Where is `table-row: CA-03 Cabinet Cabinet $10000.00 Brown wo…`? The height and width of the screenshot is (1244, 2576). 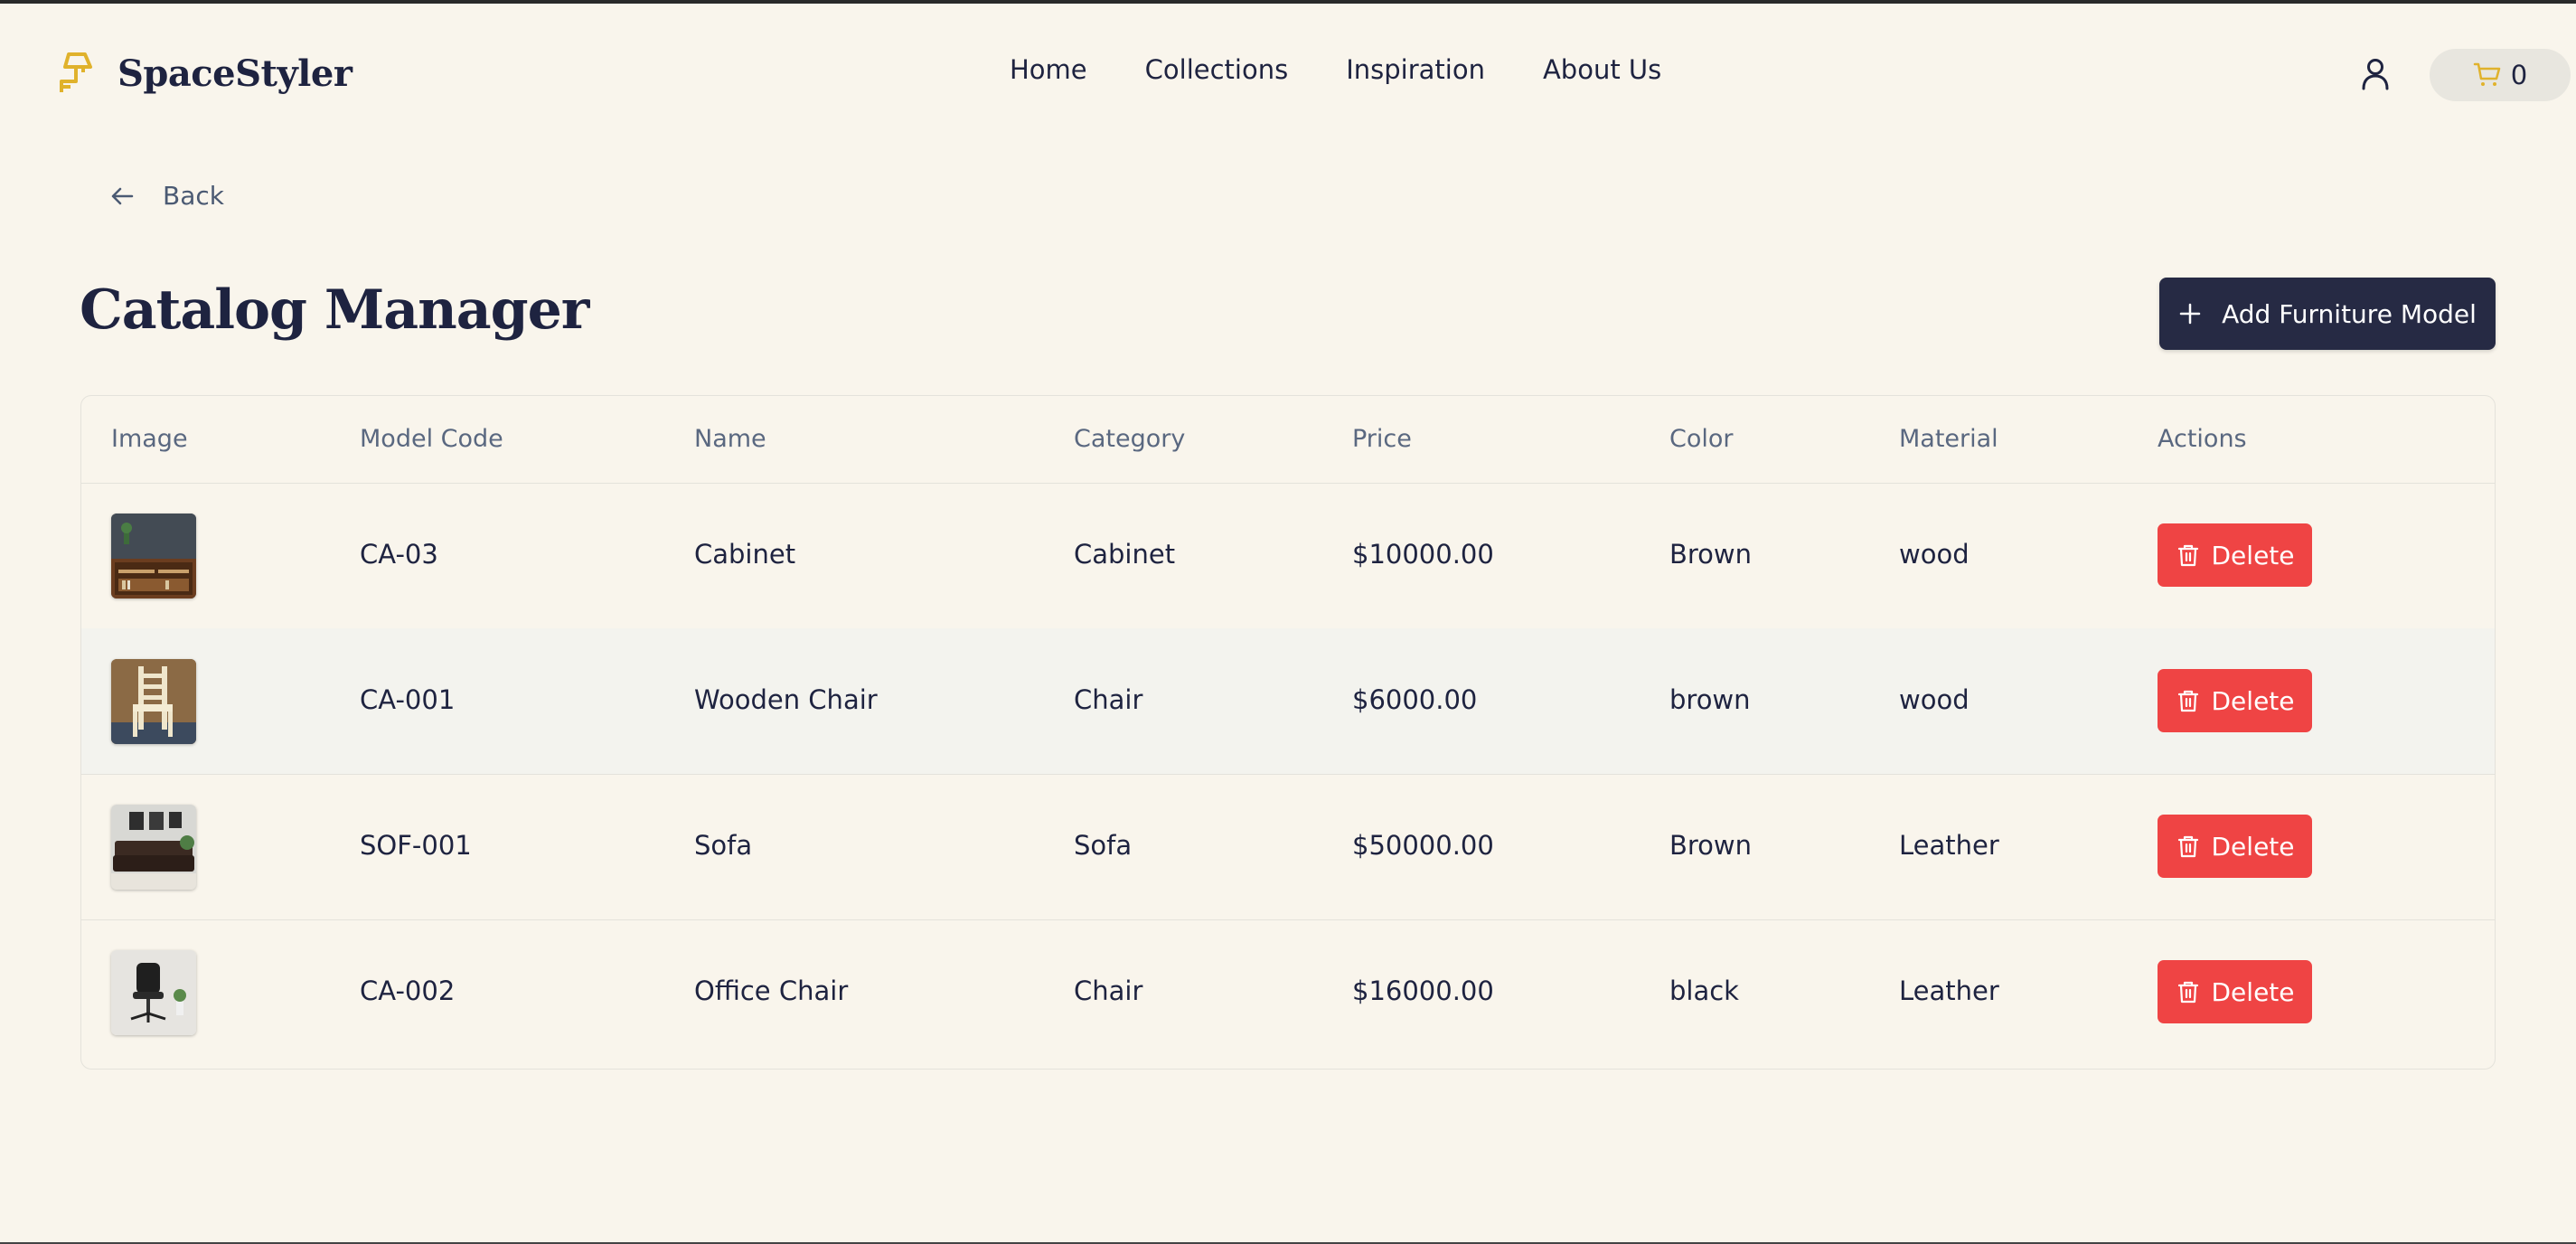 table-row: CA-03 Cabinet Cabinet $10000.00 Brown wo… is located at coordinates (1288, 556).